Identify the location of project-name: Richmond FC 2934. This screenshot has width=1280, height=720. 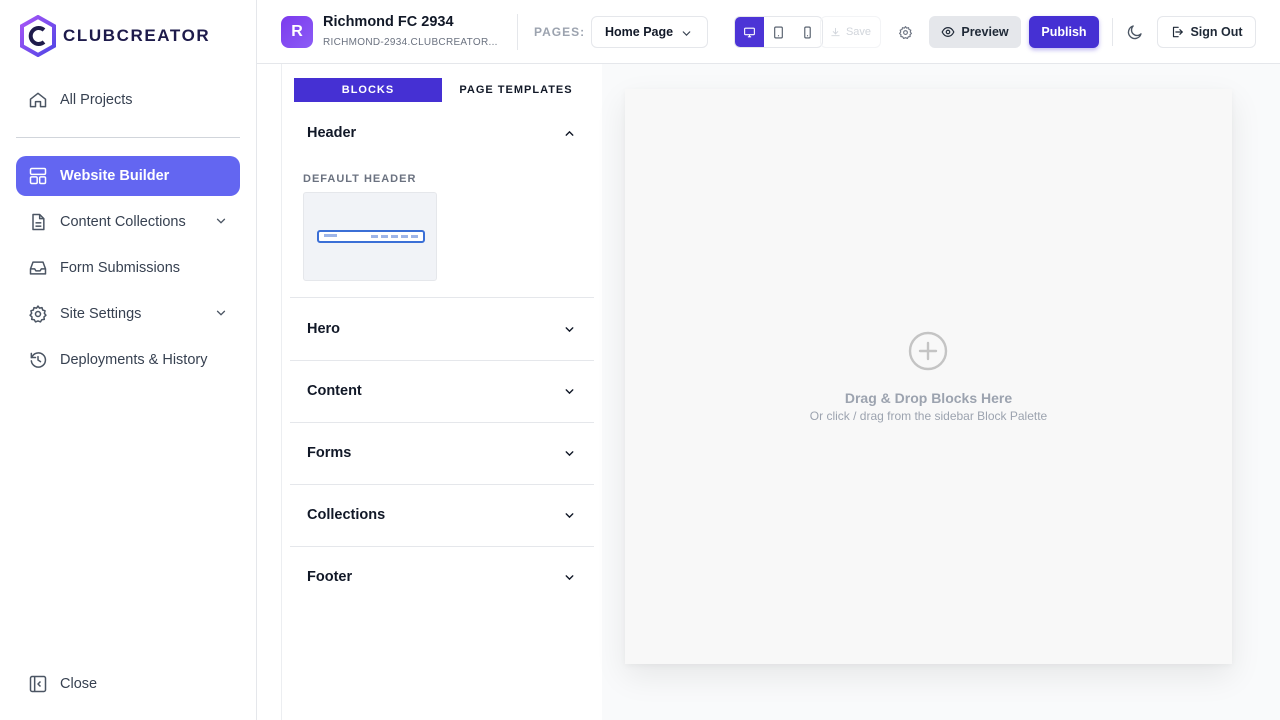
(388, 22).